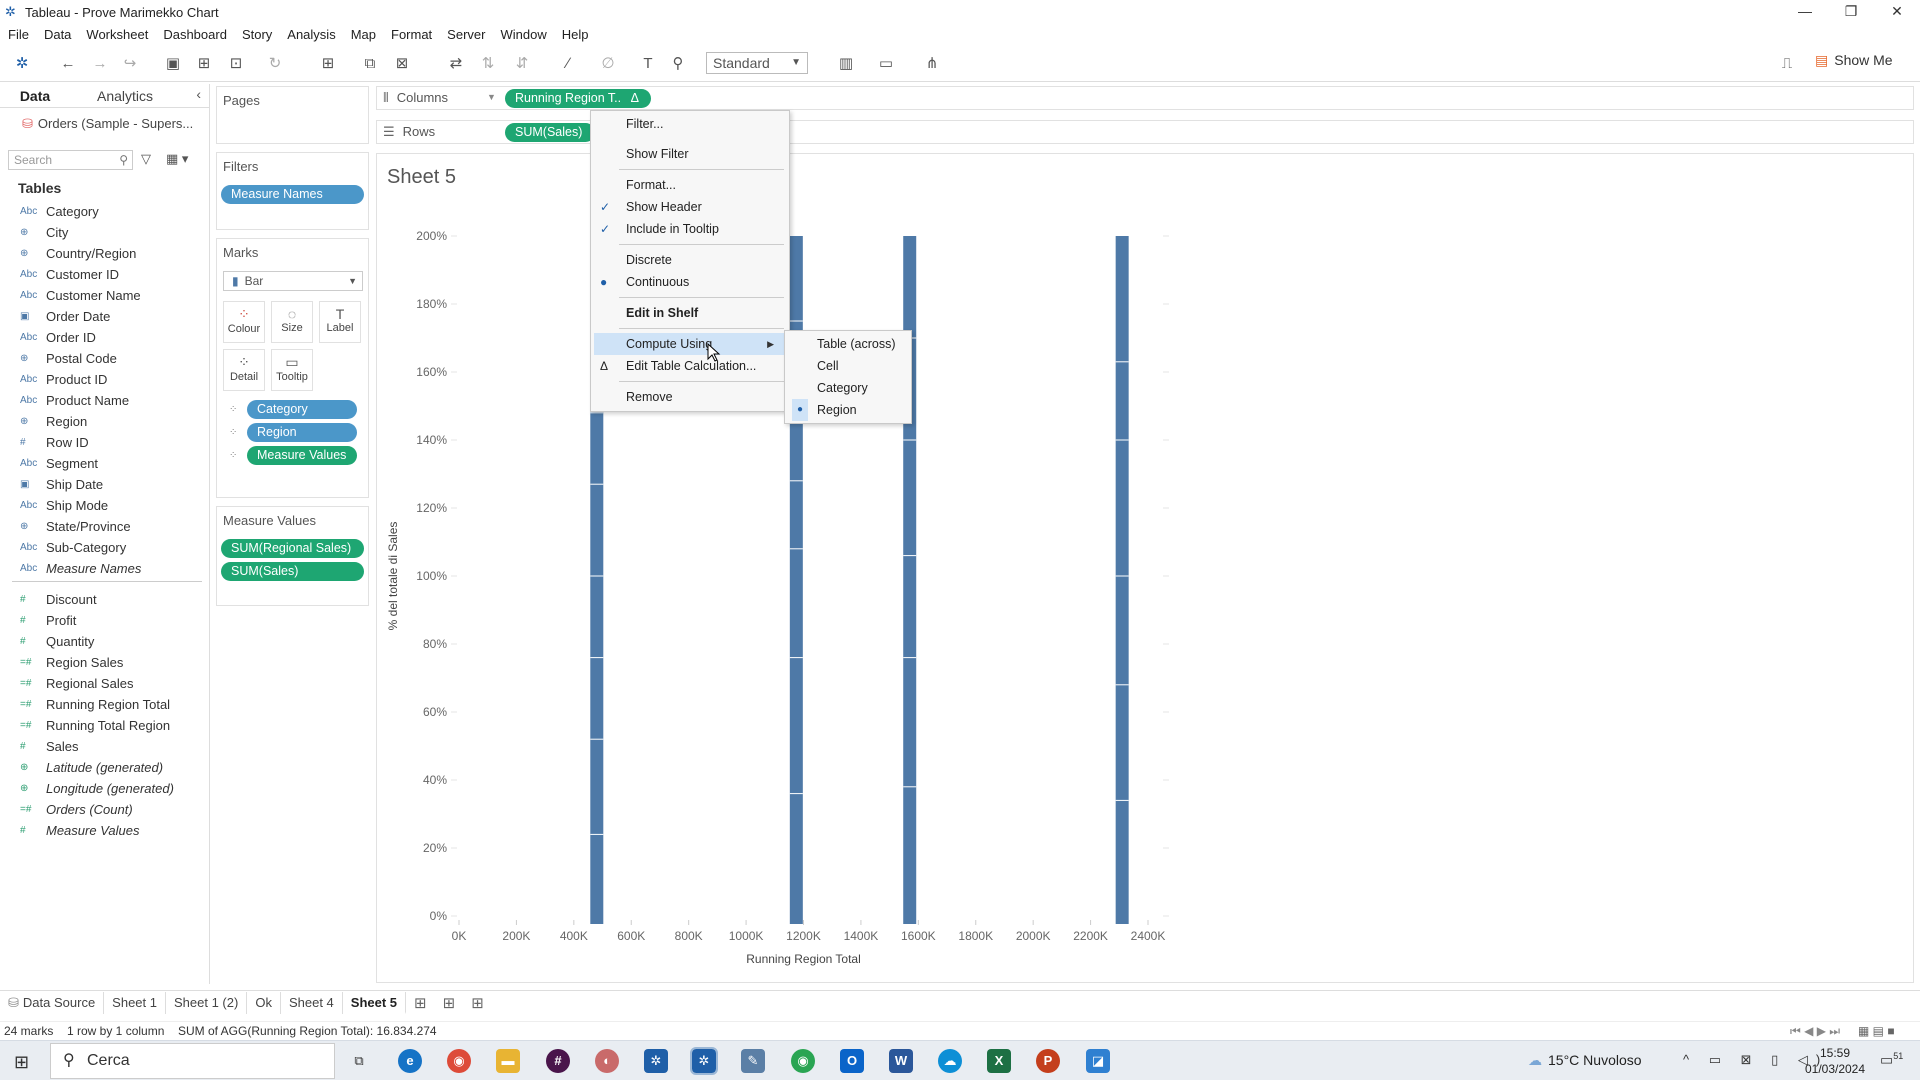 This screenshot has width=1920, height=1080. Describe the element at coordinates (207, 1002) in the screenshot. I see `tab-sheet-1-2: Sheet 1 (2)` at that location.